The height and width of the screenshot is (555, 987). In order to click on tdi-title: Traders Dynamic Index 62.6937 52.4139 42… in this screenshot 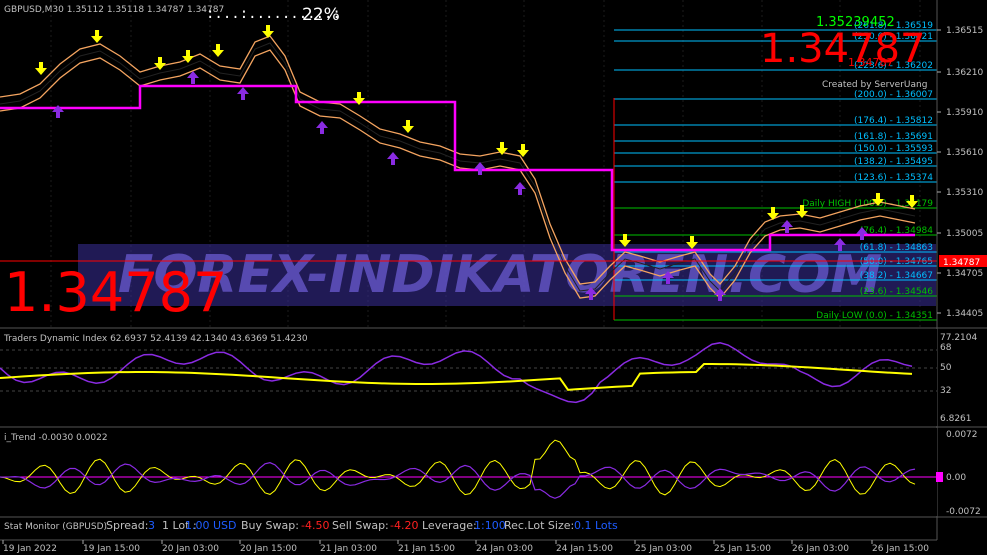, I will do `click(155, 339)`.